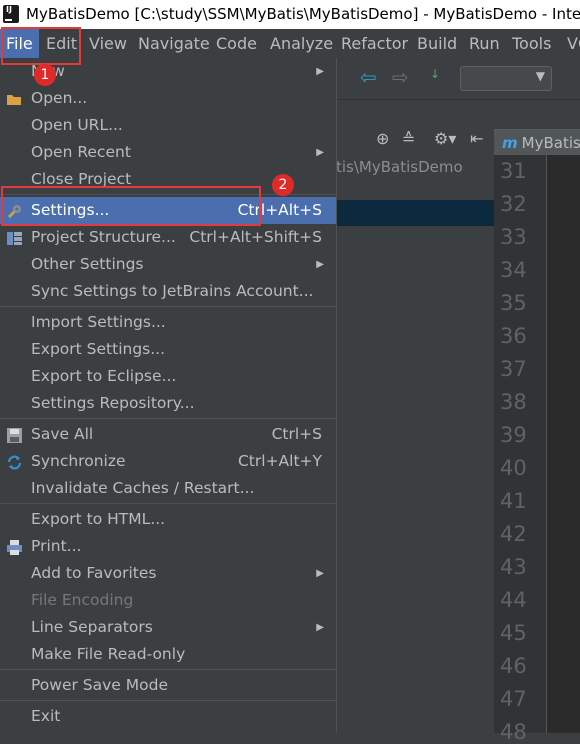  I want to click on menu-code: Code, so click(236, 43).